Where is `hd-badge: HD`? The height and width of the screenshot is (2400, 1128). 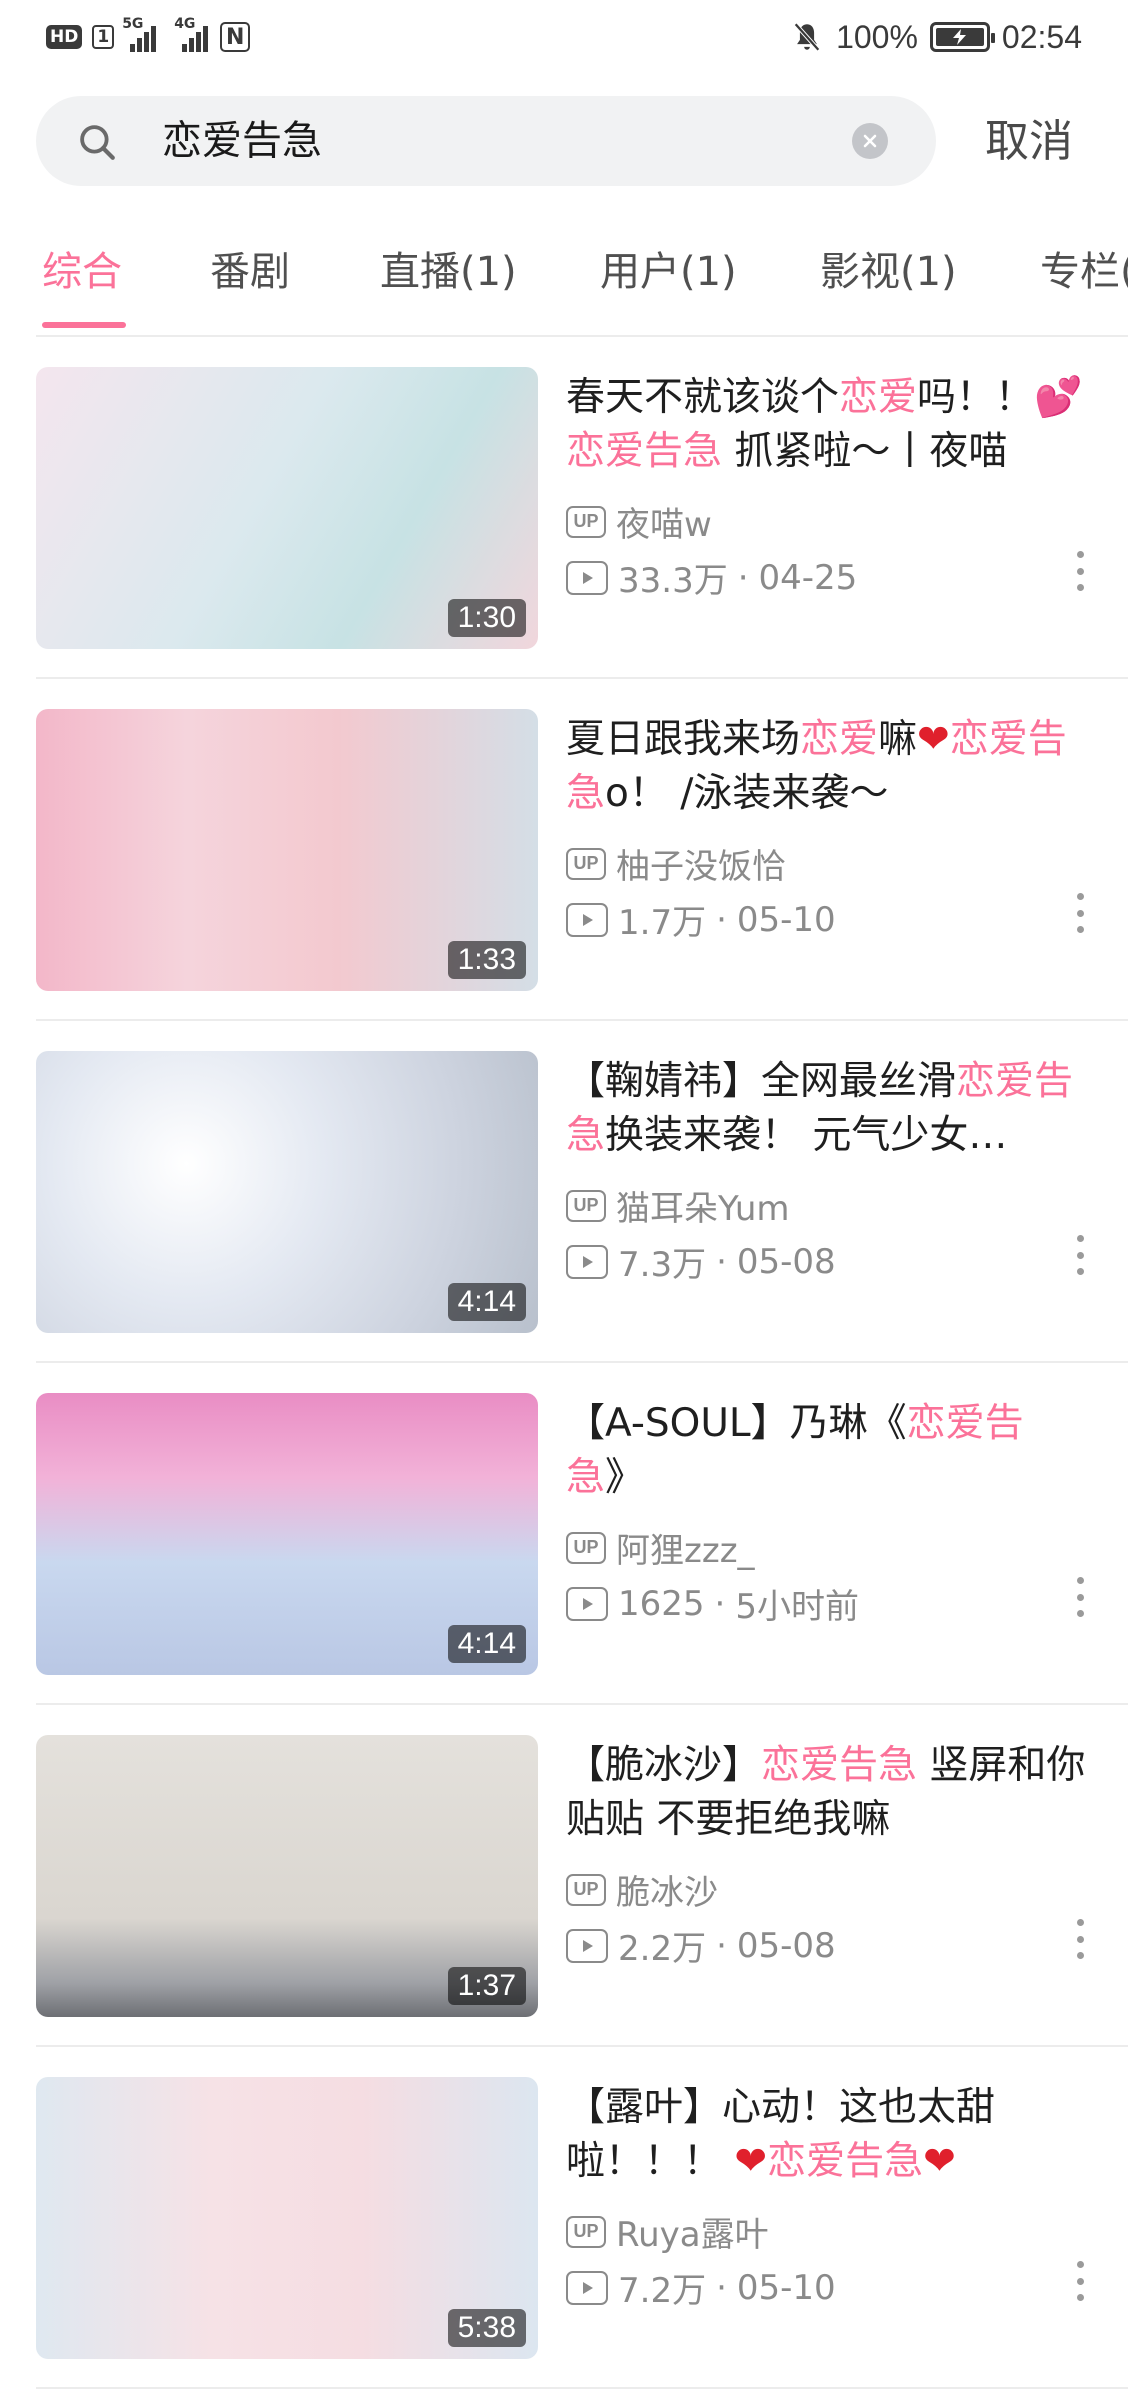
hd-badge: HD is located at coordinates (64, 37).